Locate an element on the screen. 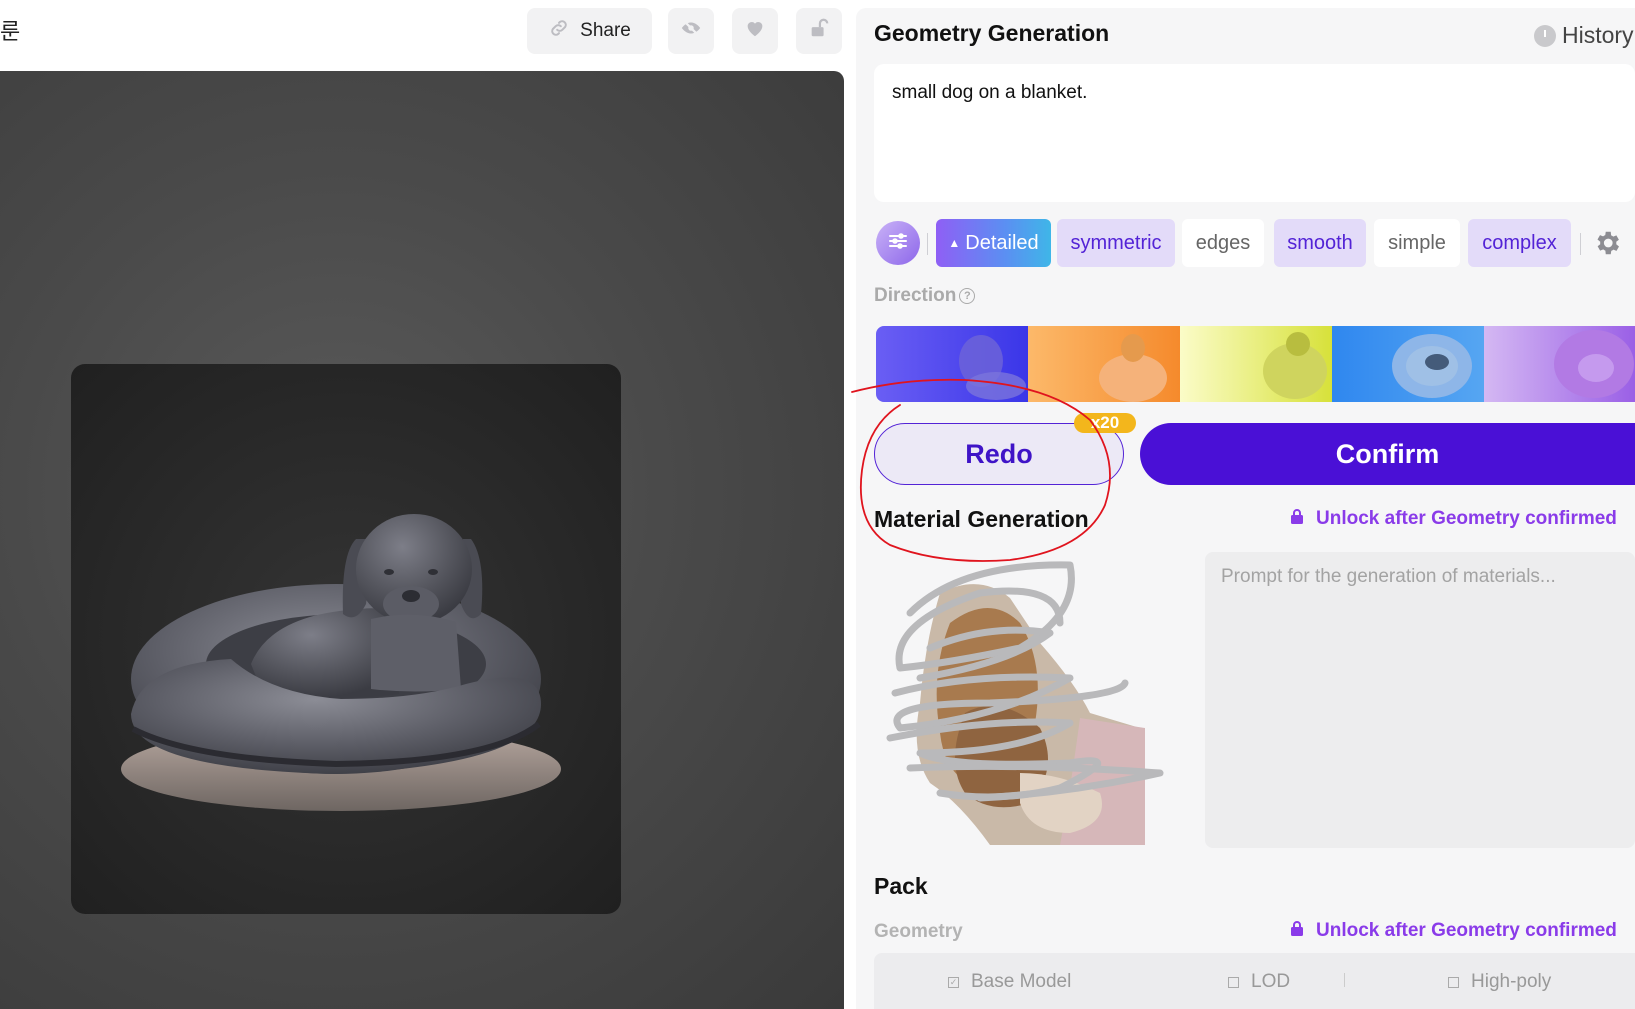 This screenshot has height=1009, width=1635. option-label: High-poly is located at coordinates (1511, 981).